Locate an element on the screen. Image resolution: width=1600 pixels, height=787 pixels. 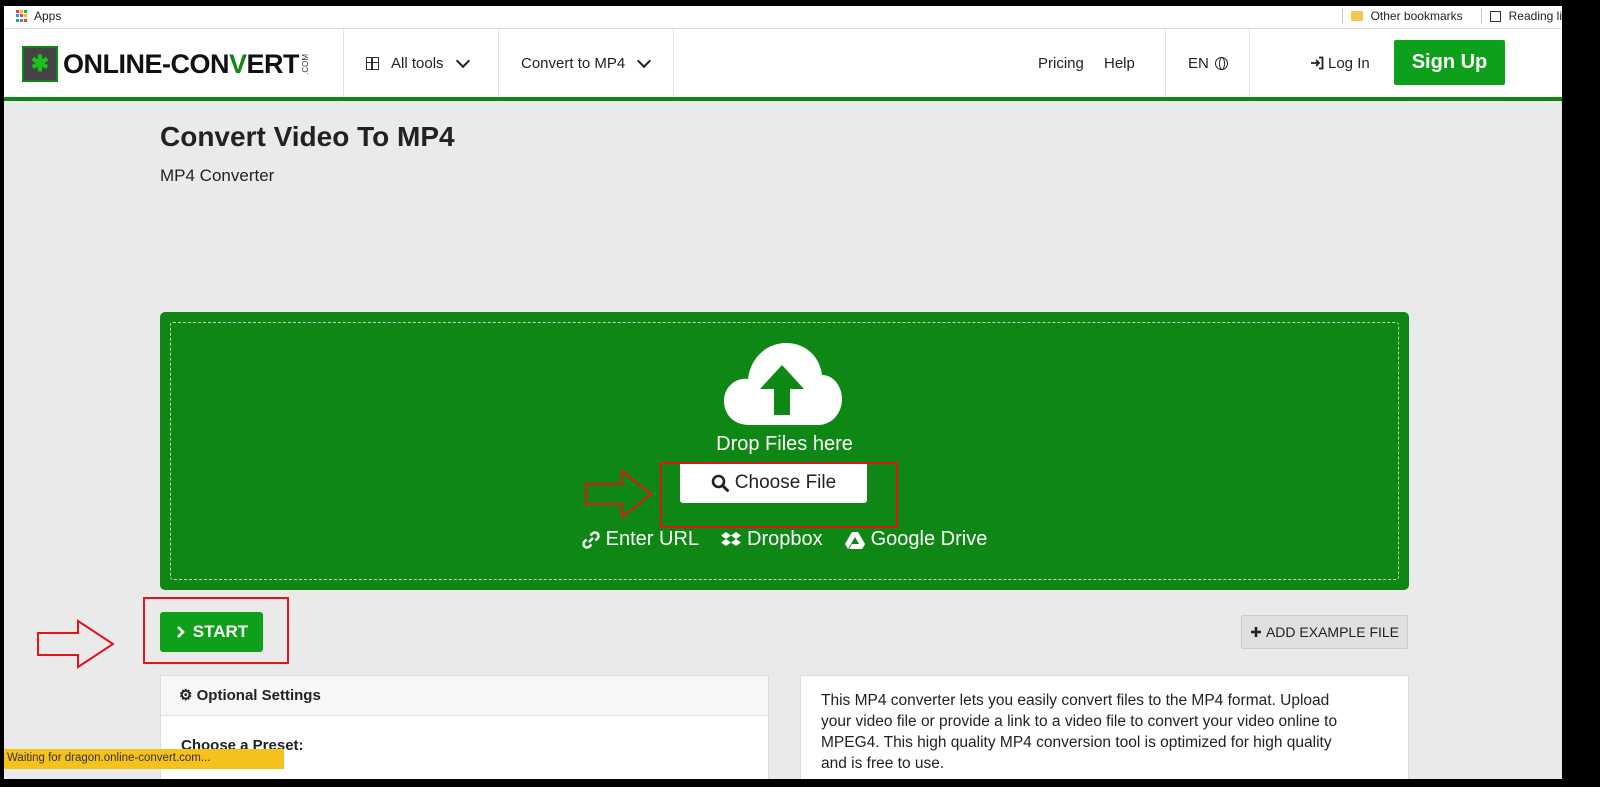
logo-com: .COM is located at coordinates (306, 64).